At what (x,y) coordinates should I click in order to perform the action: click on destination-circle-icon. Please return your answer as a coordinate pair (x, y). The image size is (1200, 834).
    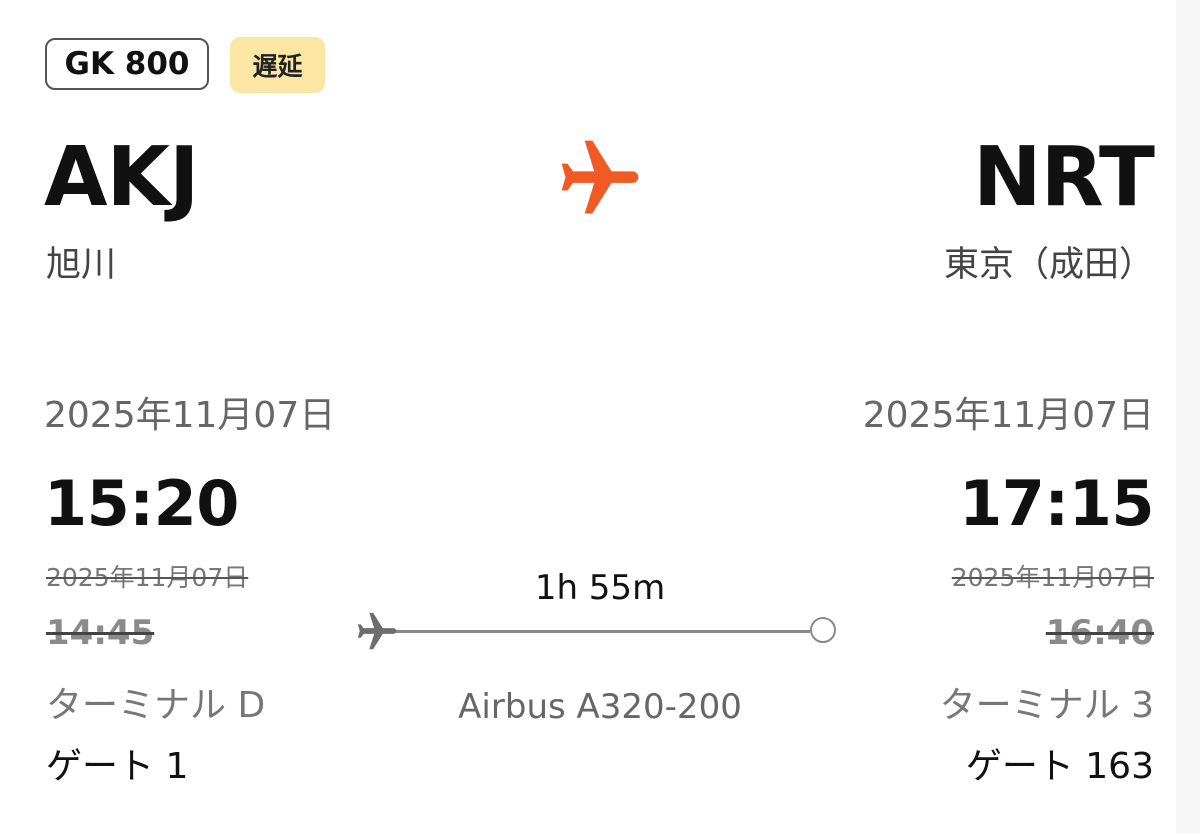
    Looking at the image, I should click on (823, 630).